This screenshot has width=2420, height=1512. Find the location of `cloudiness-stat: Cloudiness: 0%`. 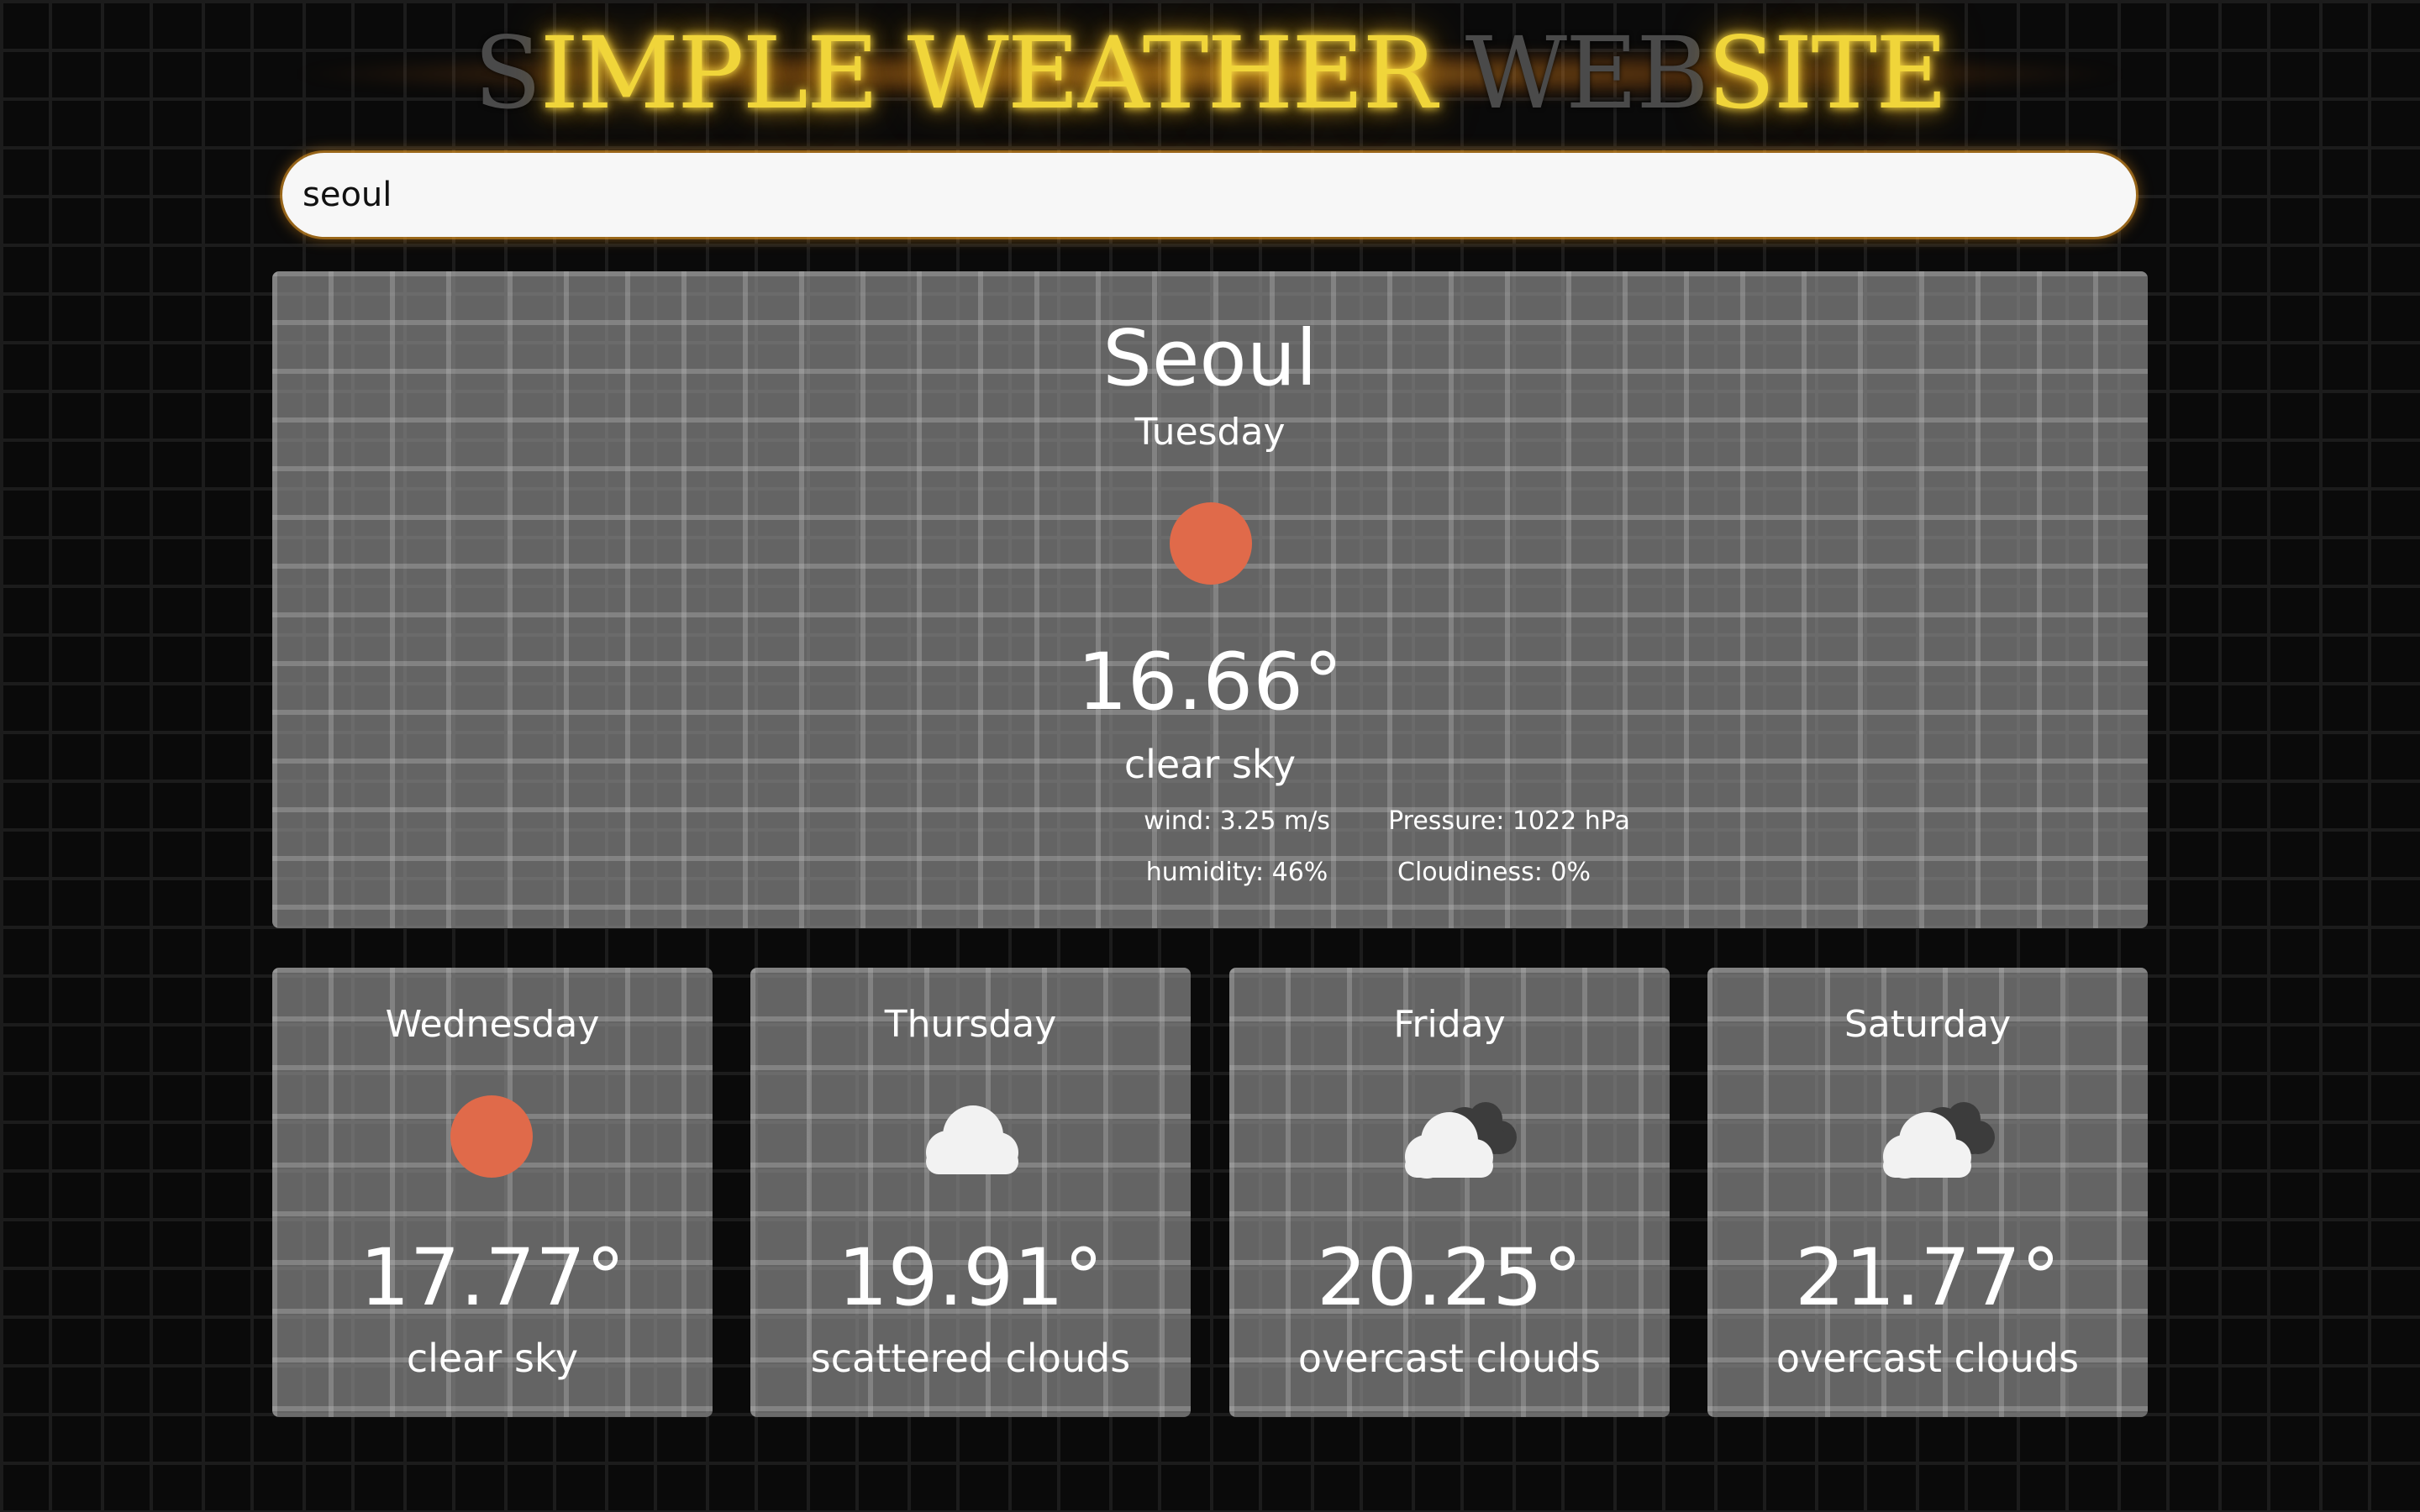

cloudiness-stat: Cloudiness: 0% is located at coordinates (1494, 872).